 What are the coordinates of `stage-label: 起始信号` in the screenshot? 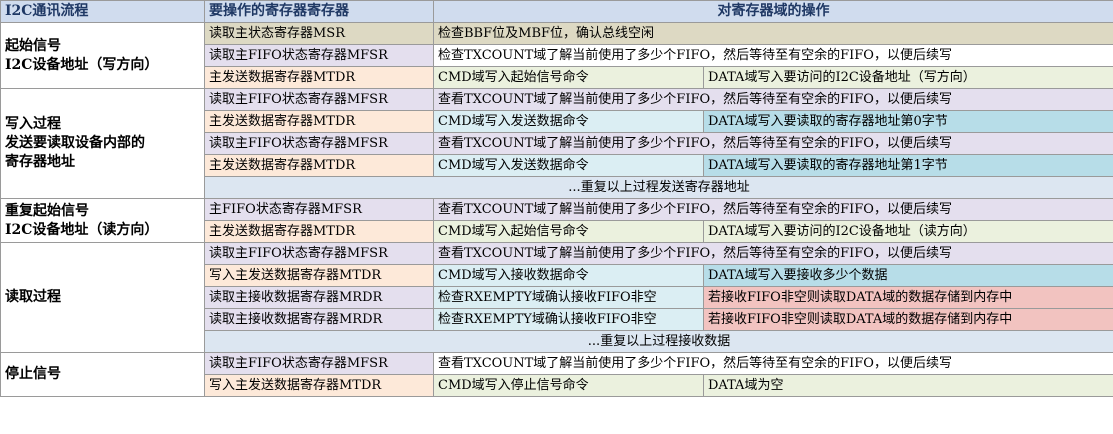 It's located at (33, 45).